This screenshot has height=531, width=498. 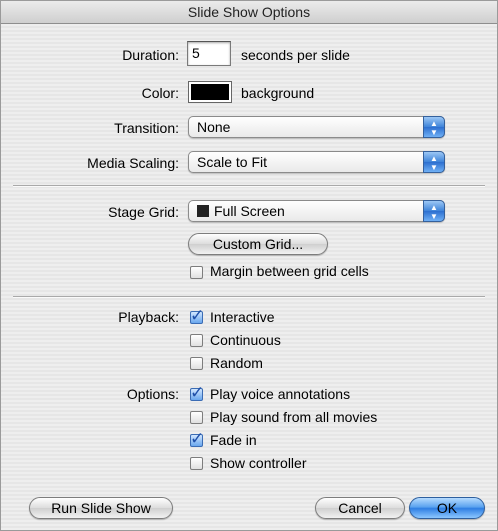 I want to click on continuous-label: Continuous, so click(x=245, y=340).